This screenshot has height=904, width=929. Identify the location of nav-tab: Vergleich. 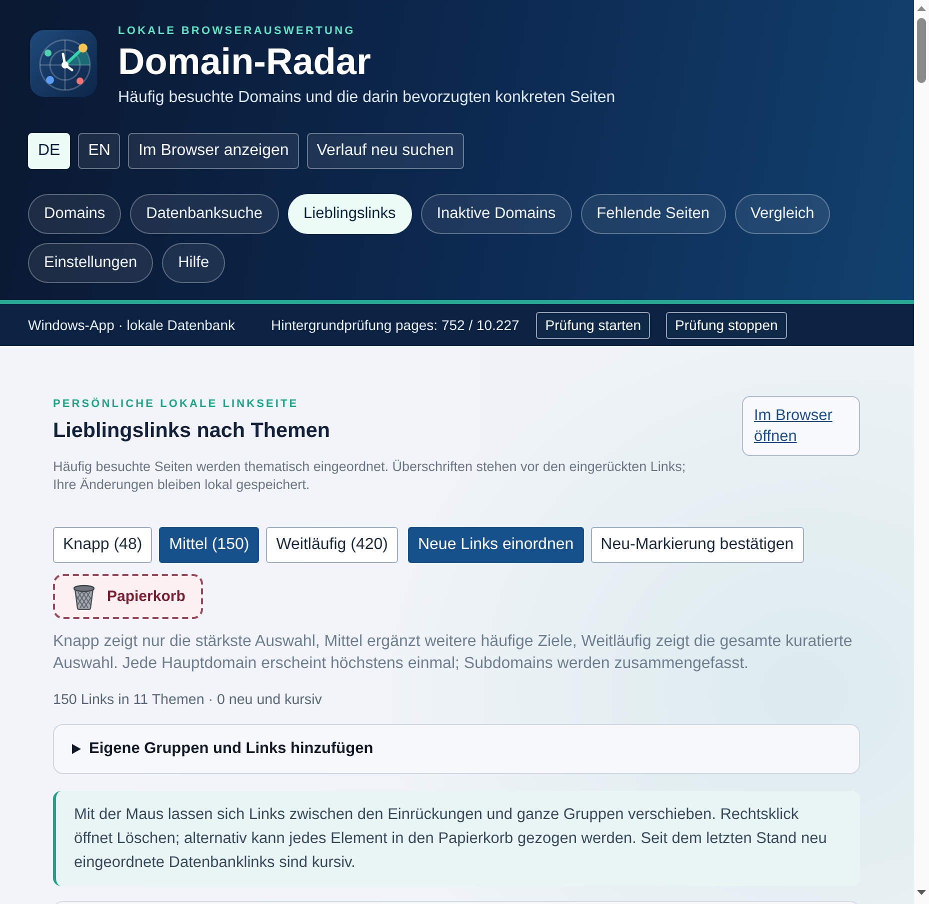
(782, 214).